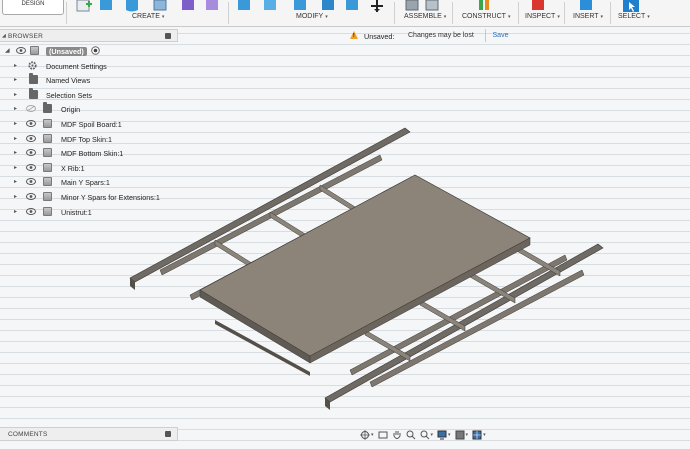  Describe the element at coordinates (34, 50) in the screenshot. I see `document-icon` at that location.